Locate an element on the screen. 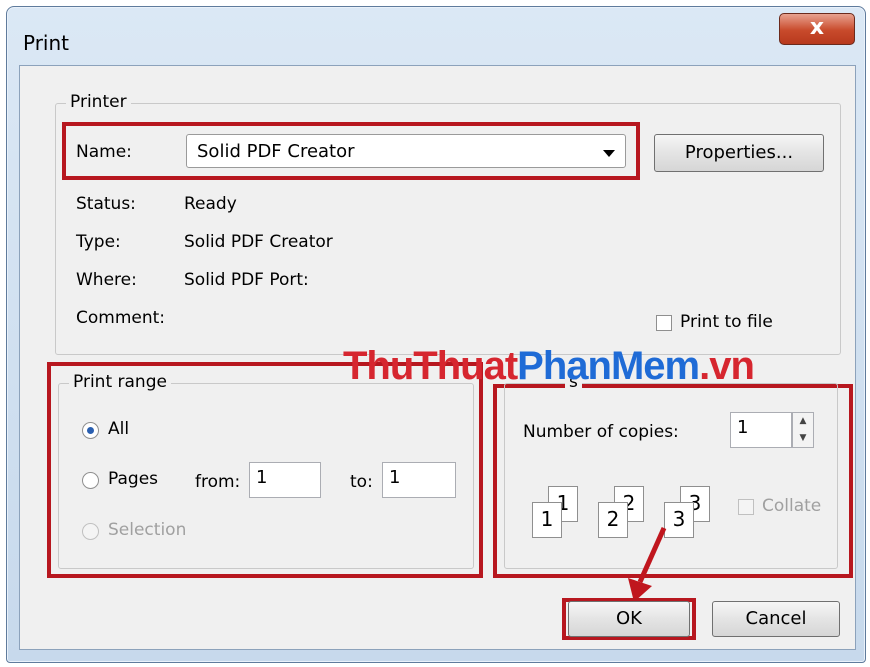 This screenshot has width=870, height=667. printer-group-legend: Printer is located at coordinates (98, 102).